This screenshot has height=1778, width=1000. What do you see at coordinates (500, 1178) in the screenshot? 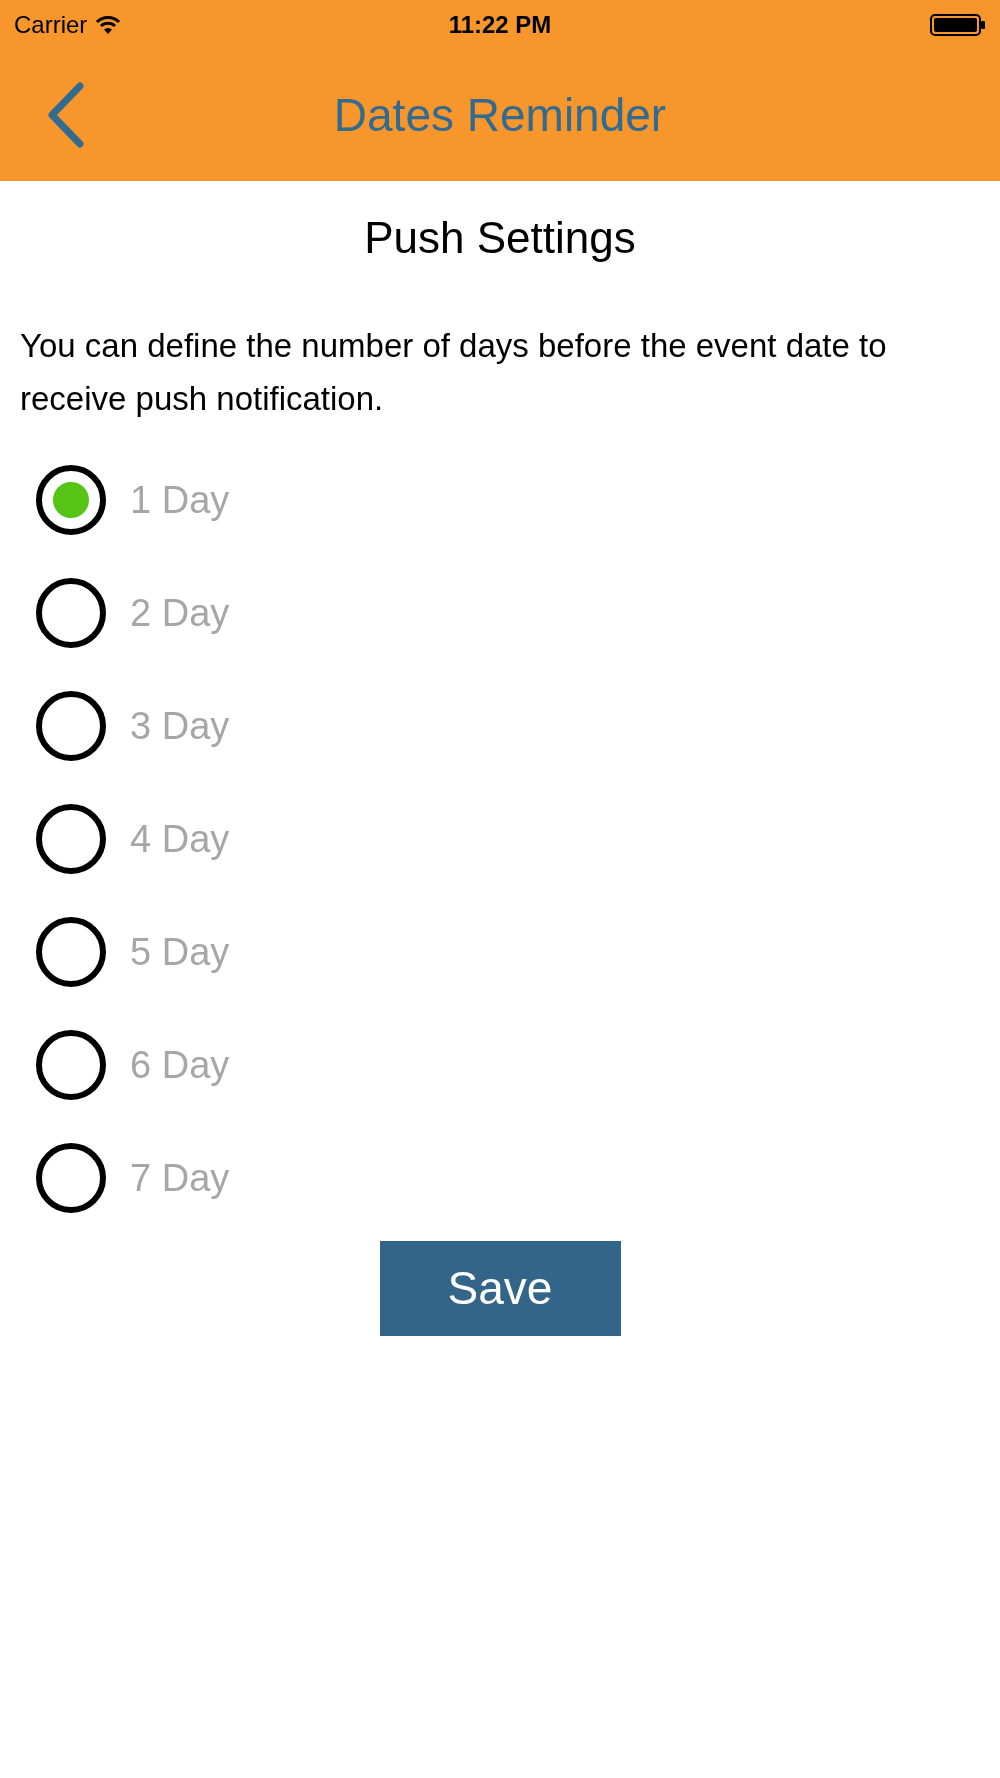
I see `day-option: 7 Day` at bounding box center [500, 1178].